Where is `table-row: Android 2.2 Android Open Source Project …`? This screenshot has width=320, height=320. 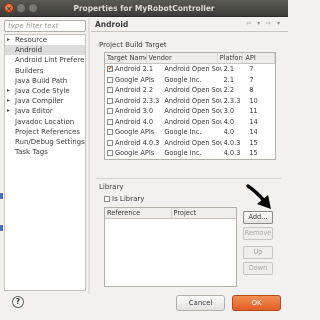 table-row: Android 2.2 Android Open Source Project … is located at coordinates (190, 90).